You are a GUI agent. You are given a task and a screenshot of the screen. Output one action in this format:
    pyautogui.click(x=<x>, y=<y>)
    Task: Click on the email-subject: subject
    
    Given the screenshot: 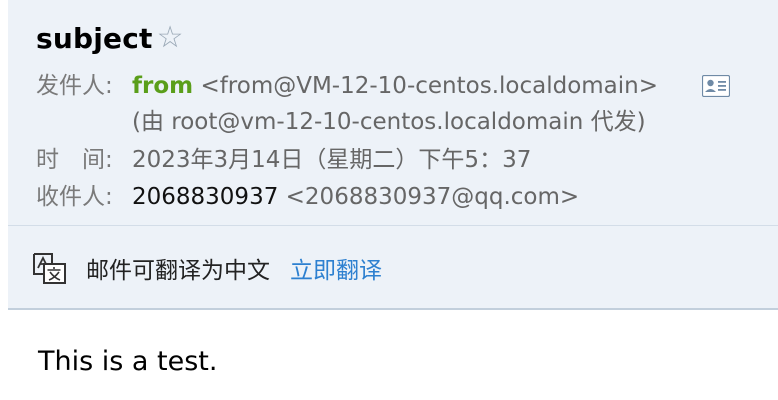 What is the action you would take?
    pyautogui.click(x=94, y=38)
    